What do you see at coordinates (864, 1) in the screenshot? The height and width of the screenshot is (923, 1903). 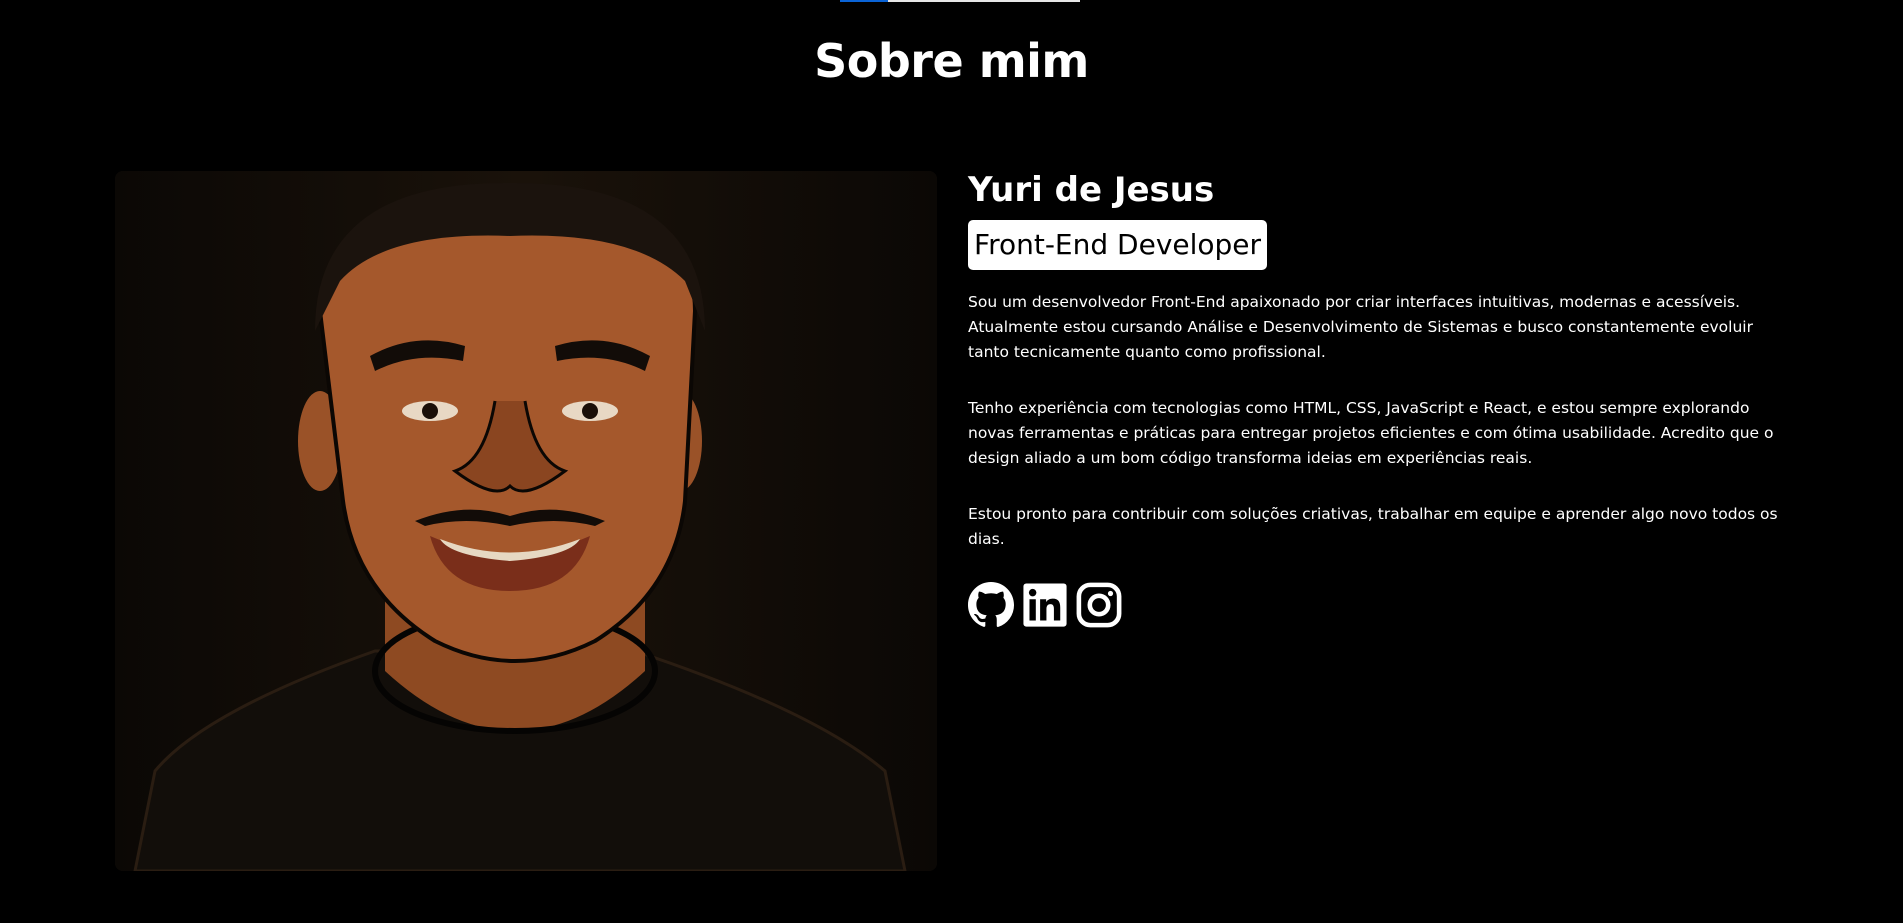 I see `scroll-progress-fill` at bounding box center [864, 1].